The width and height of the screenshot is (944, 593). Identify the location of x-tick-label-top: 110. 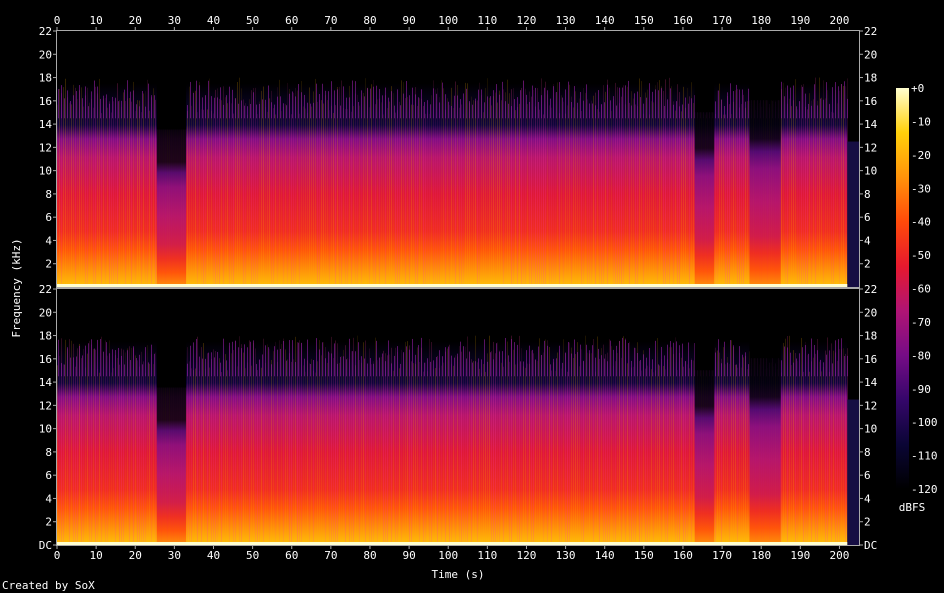
(487, 20).